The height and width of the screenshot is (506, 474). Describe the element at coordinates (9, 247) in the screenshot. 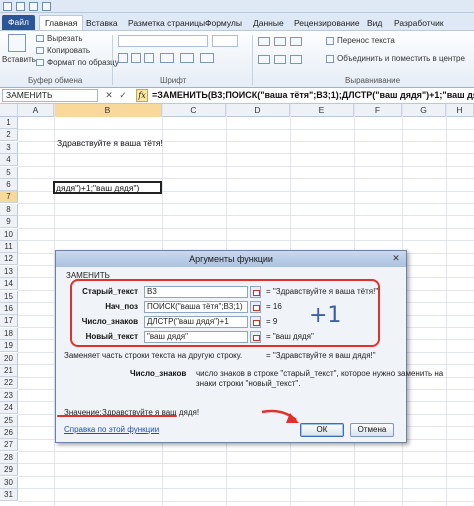

I see `row-header: 11` at that location.